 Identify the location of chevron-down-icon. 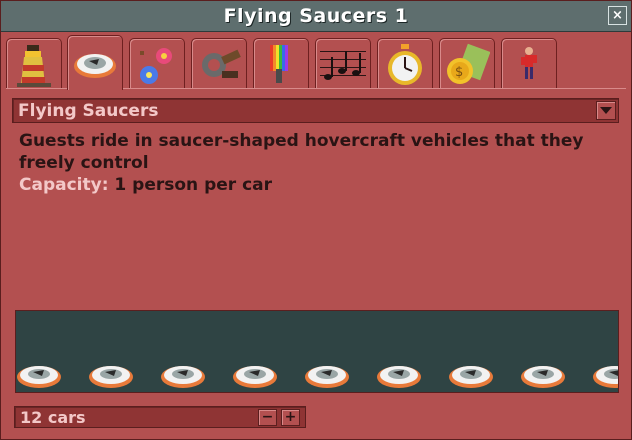
(606, 110).